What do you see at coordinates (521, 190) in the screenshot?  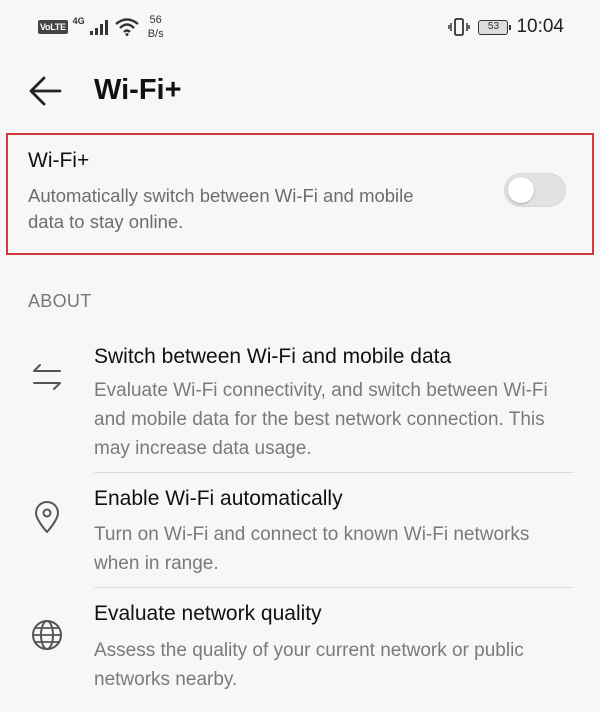 I see `toggle-knob` at bounding box center [521, 190].